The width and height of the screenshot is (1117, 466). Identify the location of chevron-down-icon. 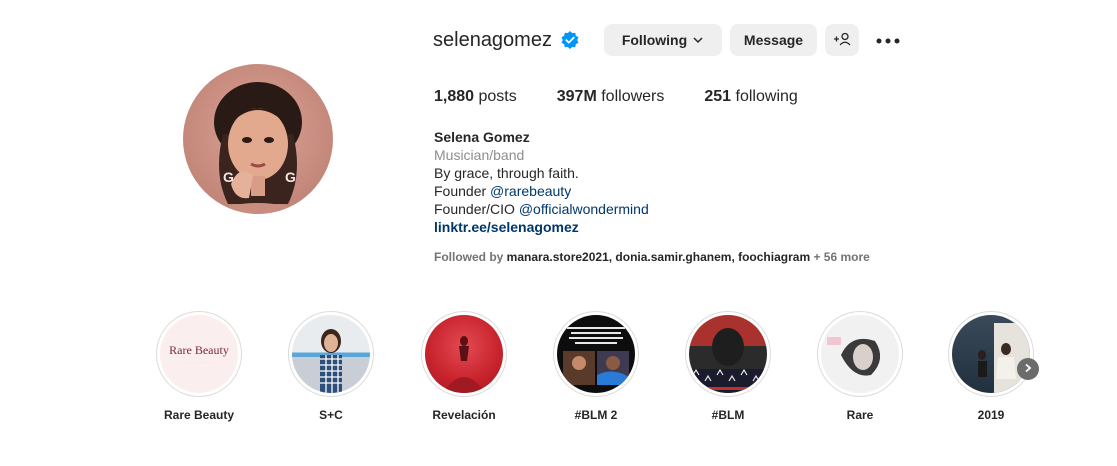
(698, 40).